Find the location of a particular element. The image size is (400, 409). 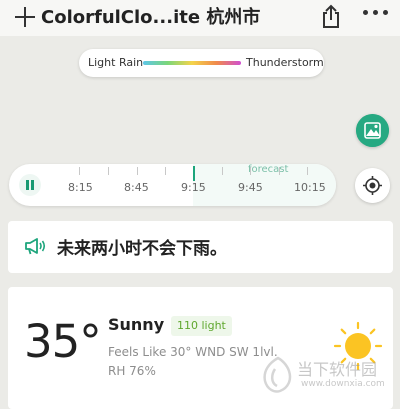

time-label: 8:15 is located at coordinates (80, 187).